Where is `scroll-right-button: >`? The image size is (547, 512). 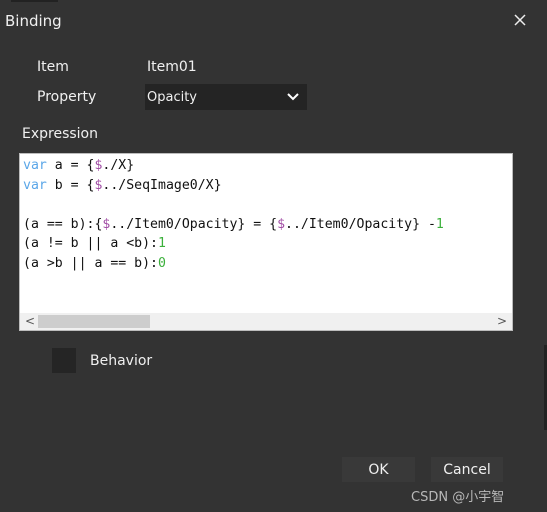 scroll-right-button: > is located at coordinates (502, 321).